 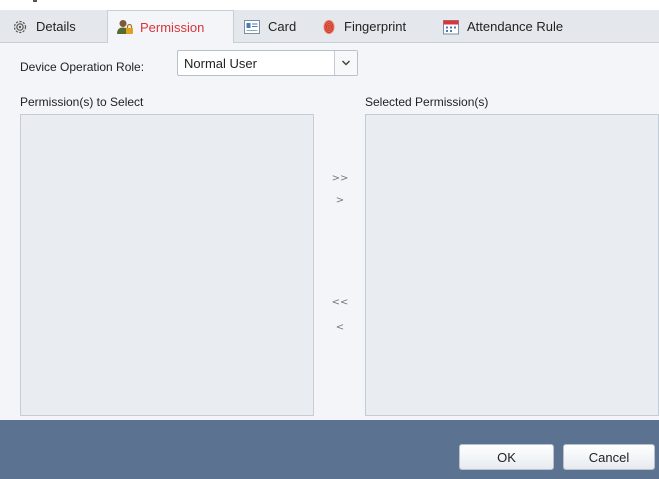 What do you see at coordinates (252, 27) in the screenshot?
I see `card-icon` at bounding box center [252, 27].